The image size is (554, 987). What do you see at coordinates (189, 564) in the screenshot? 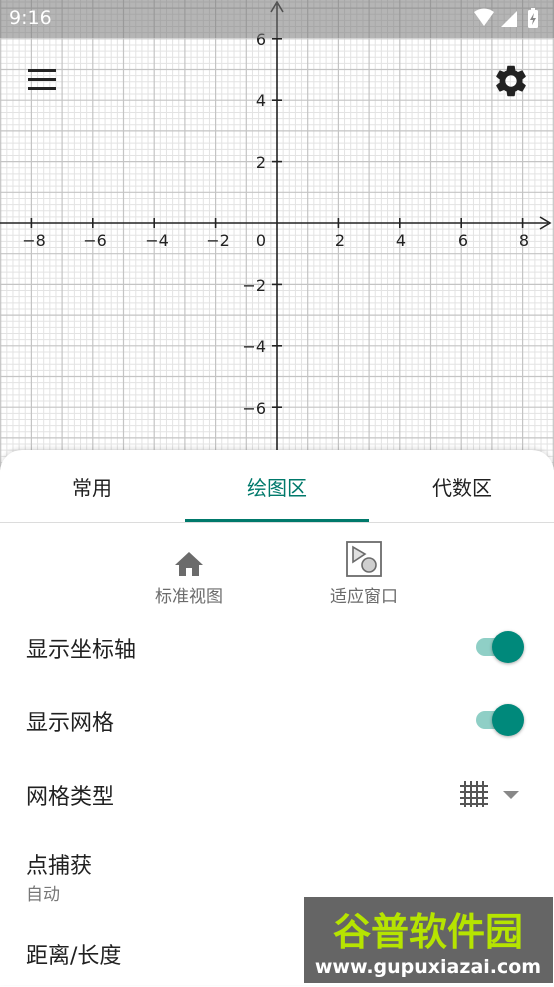
I see `home-icon` at bounding box center [189, 564].